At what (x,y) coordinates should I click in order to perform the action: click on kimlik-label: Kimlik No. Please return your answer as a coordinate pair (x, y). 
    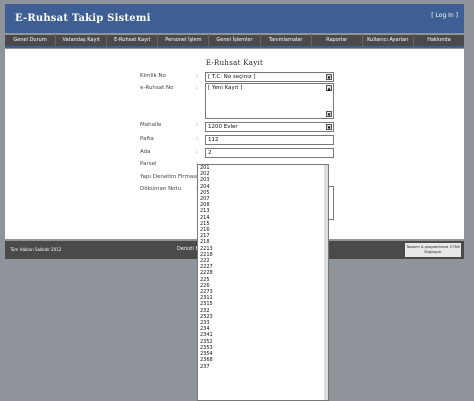
    Looking at the image, I should click on (153, 76).